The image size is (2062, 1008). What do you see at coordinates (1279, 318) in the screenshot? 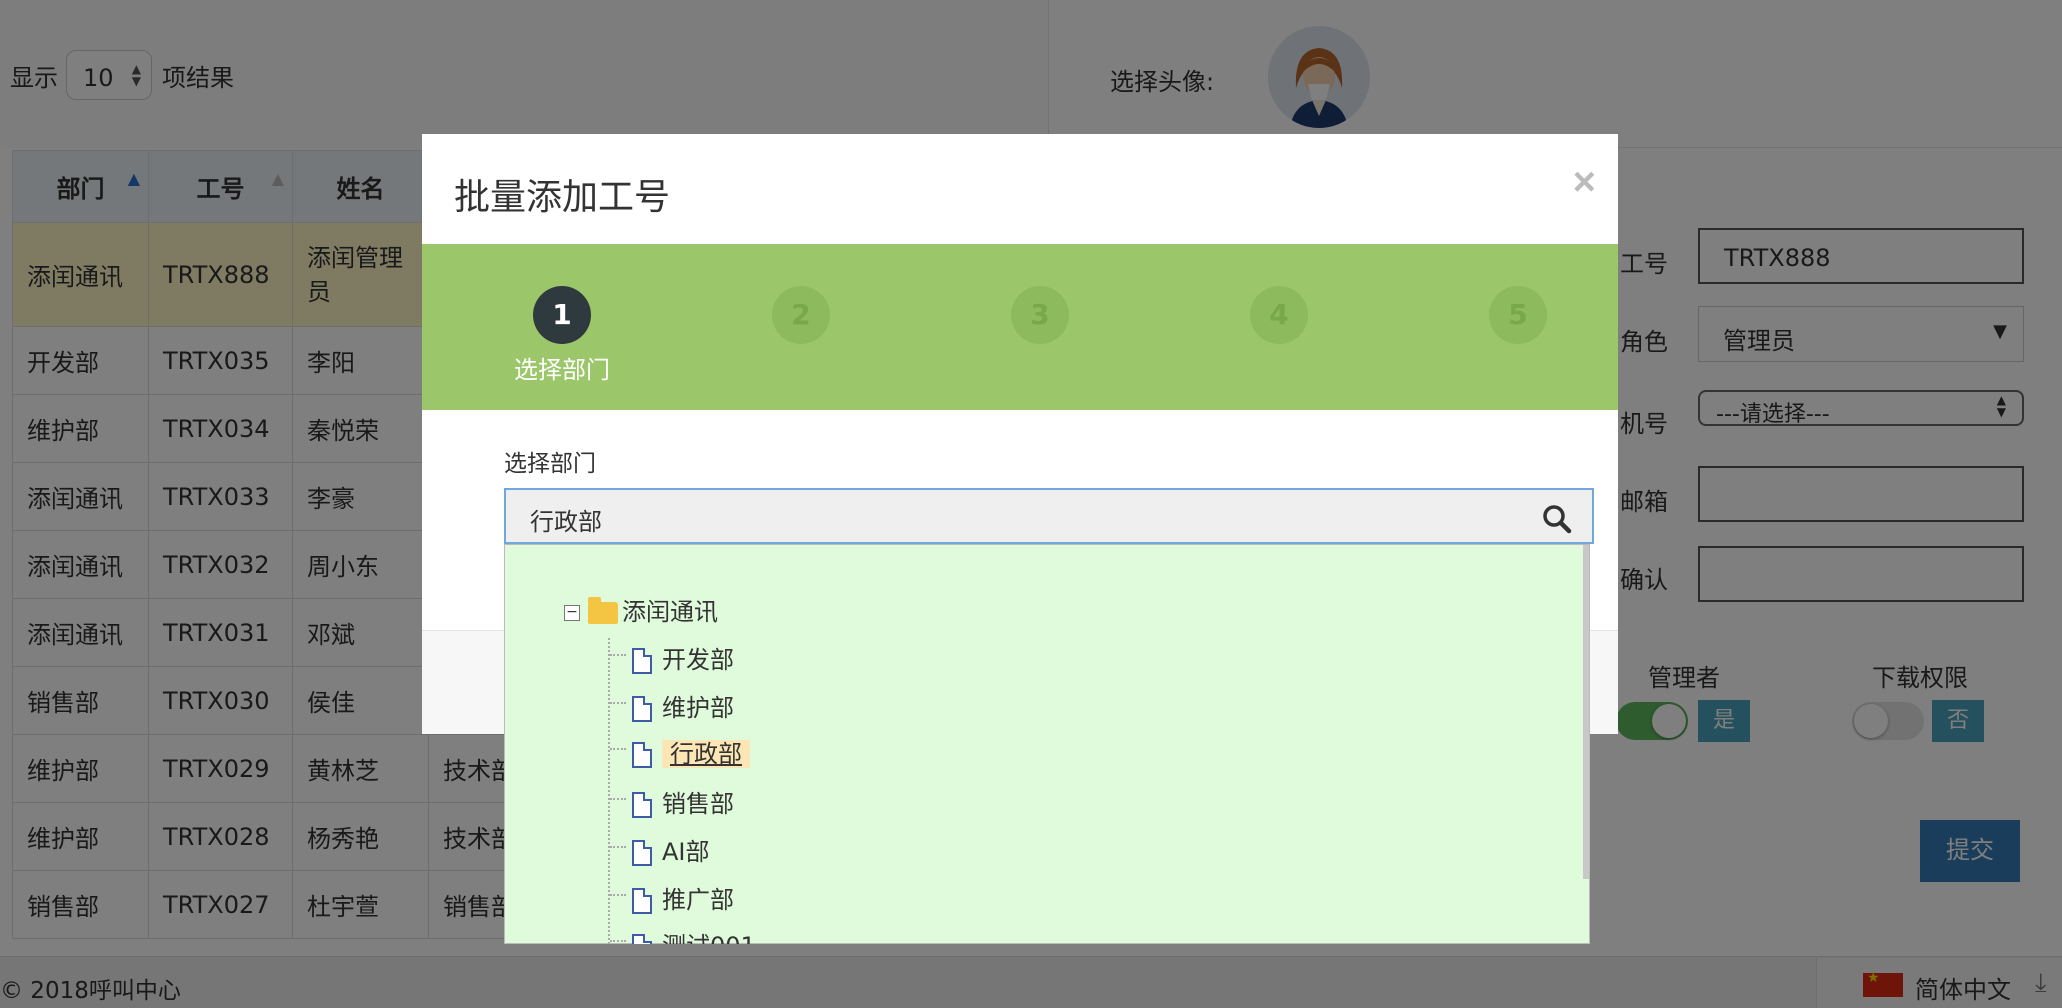
I see `wizard-step-4: 4` at bounding box center [1279, 318].